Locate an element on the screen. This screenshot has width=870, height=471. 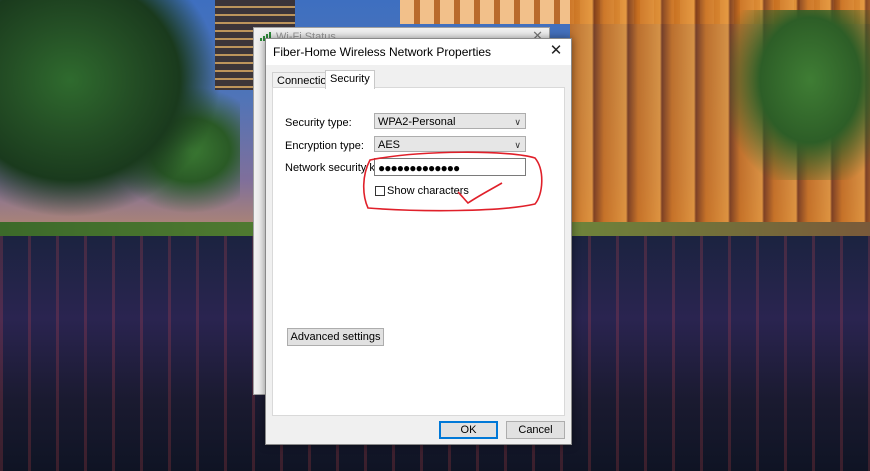
advanced-settings-button: Advanced settings is located at coordinates (335, 337).